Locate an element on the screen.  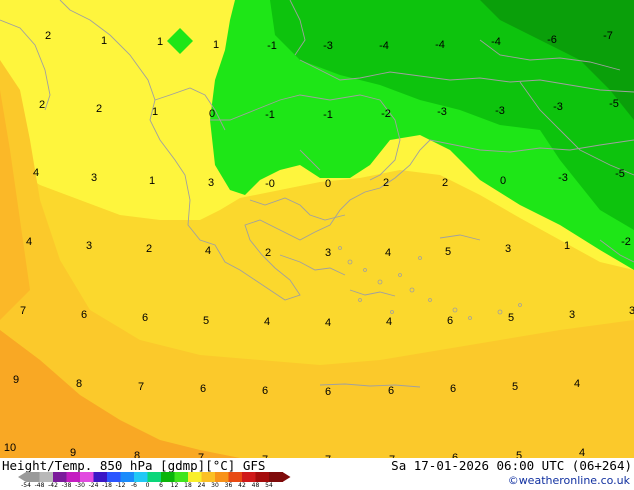
scale-tick-label: -6 is located at coordinates (134, 485).